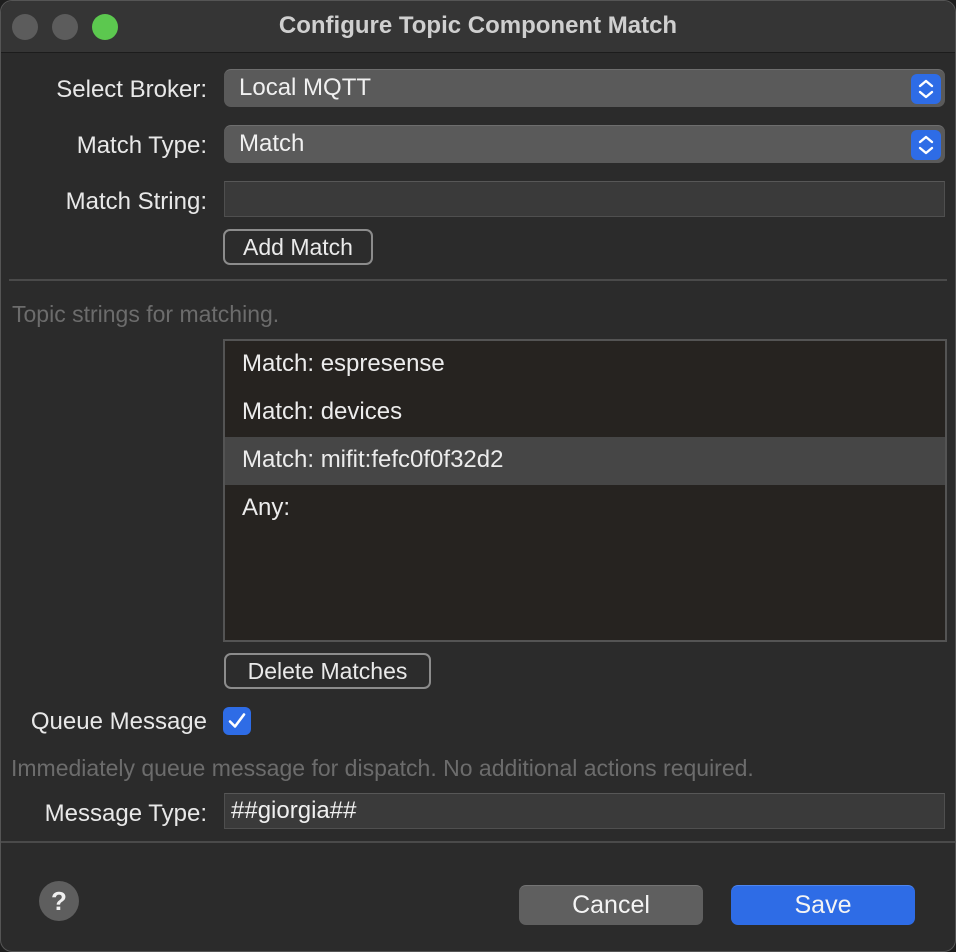 Image resolution: width=956 pixels, height=952 pixels. Describe the element at coordinates (131, 89) in the screenshot. I see `select-broker-label: Select Broker:` at that location.